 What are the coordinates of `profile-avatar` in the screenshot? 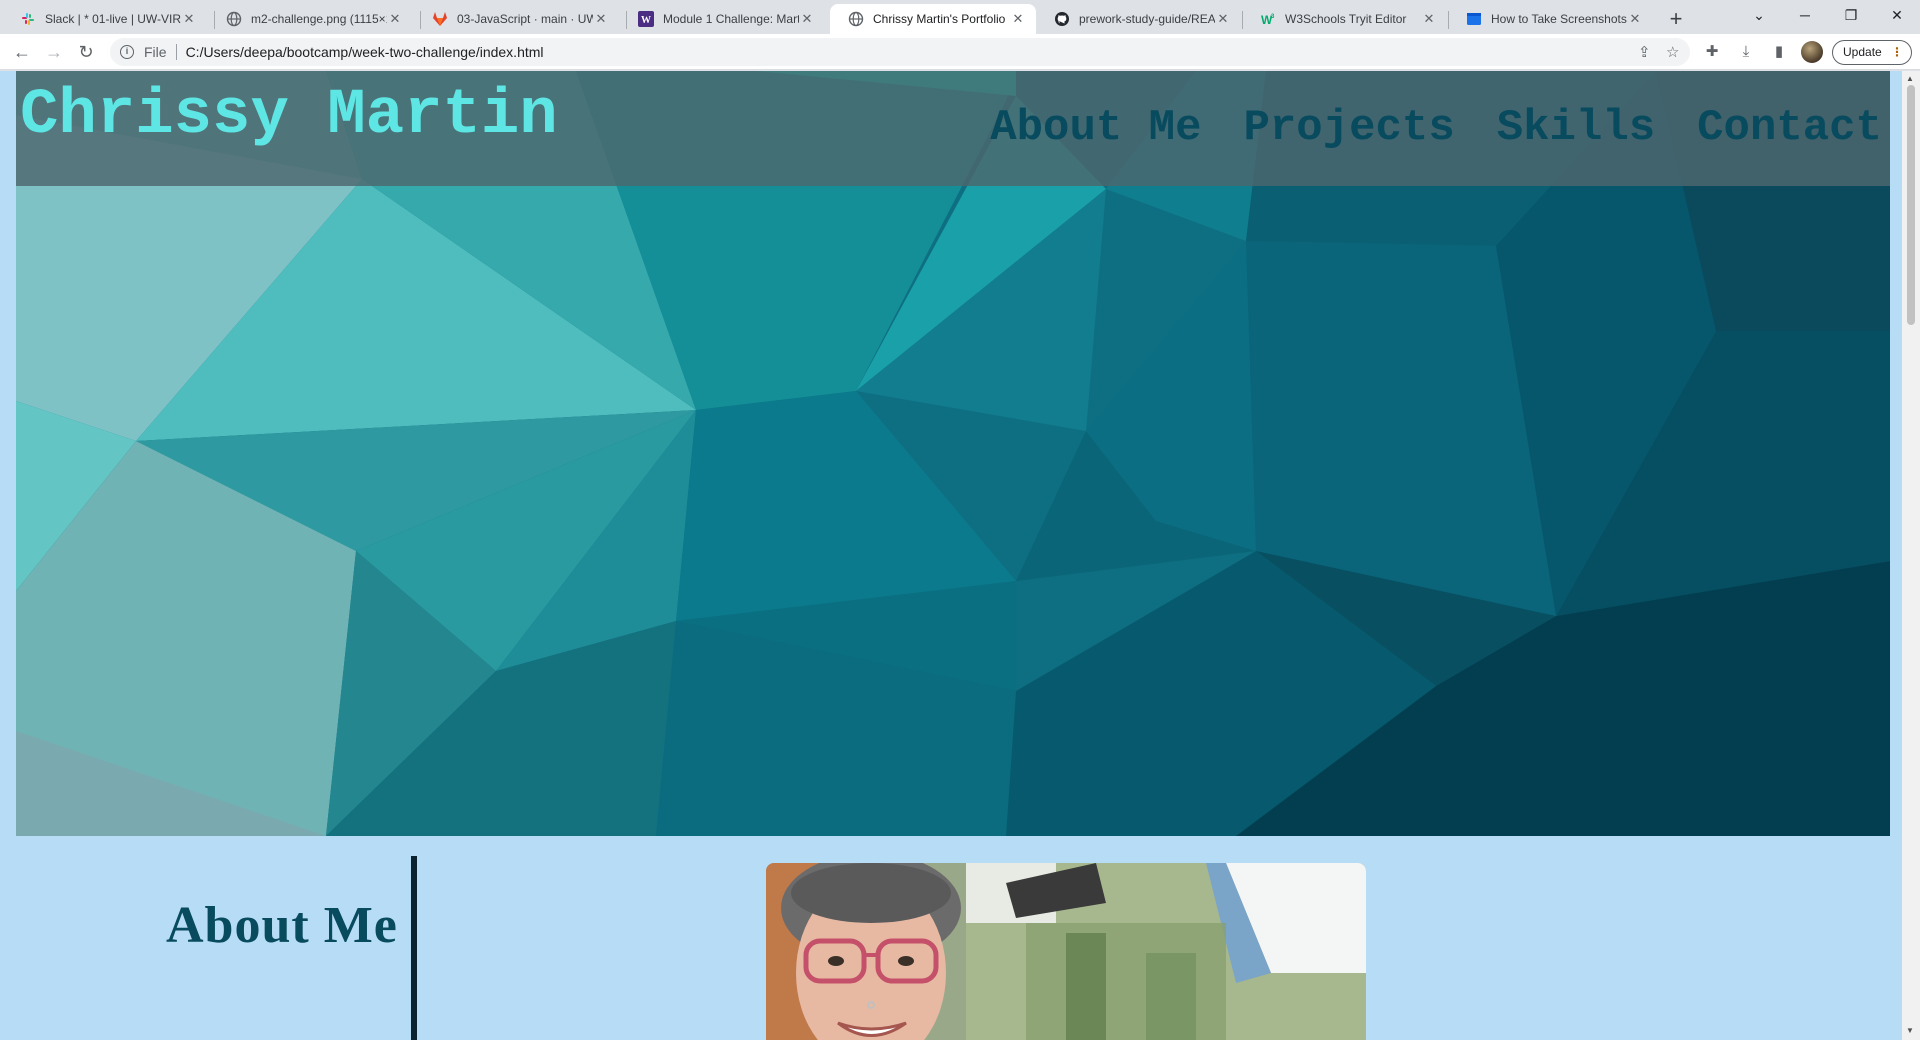 It's located at (1812, 52).